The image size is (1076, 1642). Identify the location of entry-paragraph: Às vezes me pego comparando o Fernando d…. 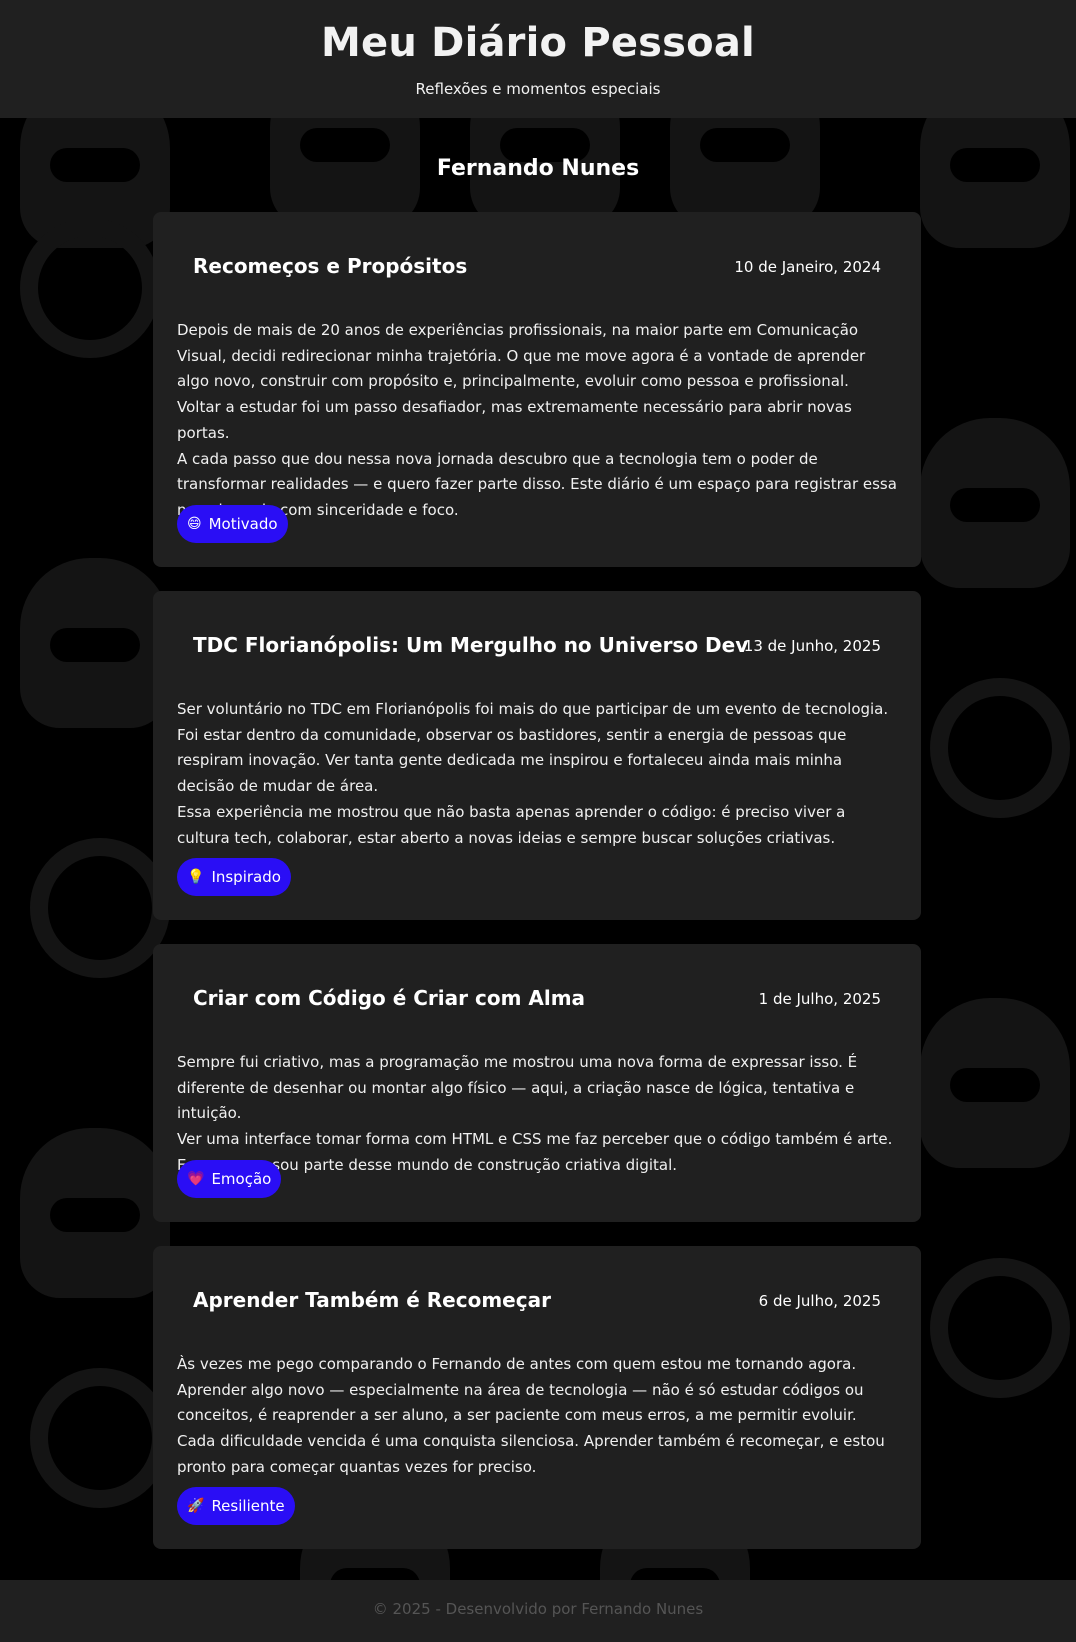
(520, 1390).